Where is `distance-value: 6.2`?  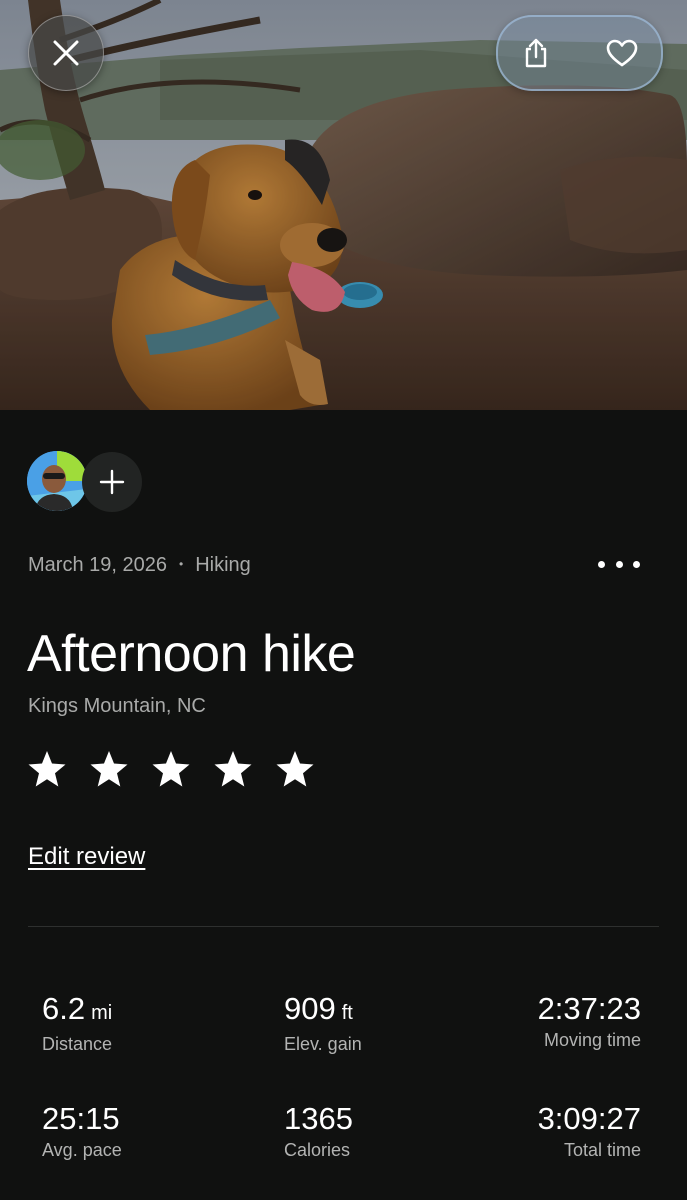 distance-value: 6.2 is located at coordinates (64, 1008).